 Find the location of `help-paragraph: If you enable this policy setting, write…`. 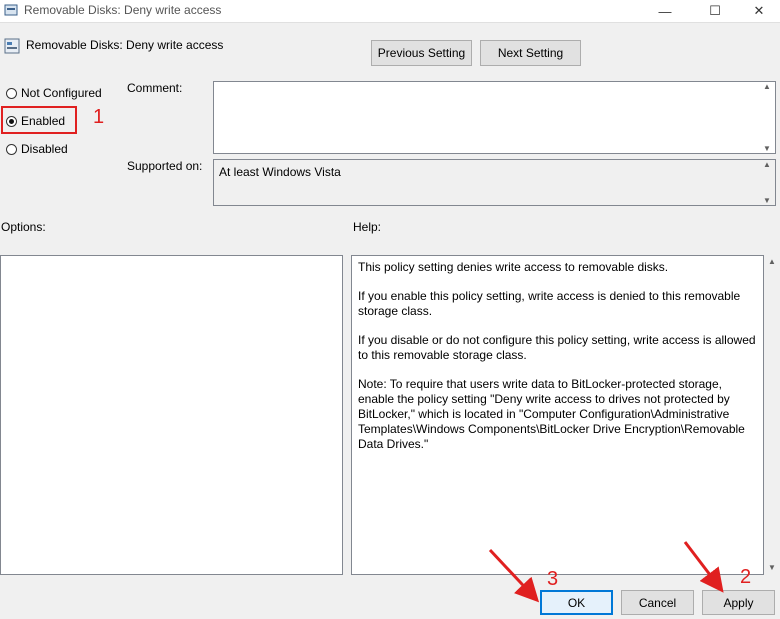

help-paragraph: If you enable this policy setting, write… is located at coordinates (549, 303).